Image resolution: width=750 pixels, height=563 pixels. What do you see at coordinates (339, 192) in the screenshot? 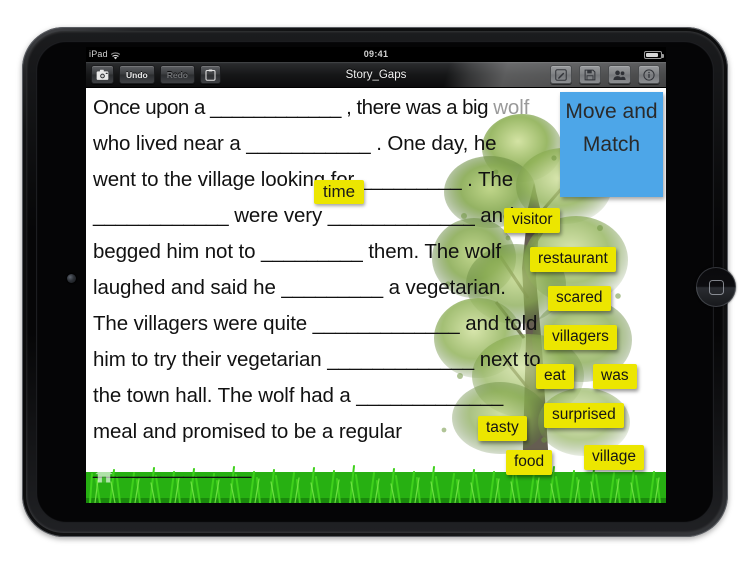
I see `filled-answer-tile-time: time` at bounding box center [339, 192].